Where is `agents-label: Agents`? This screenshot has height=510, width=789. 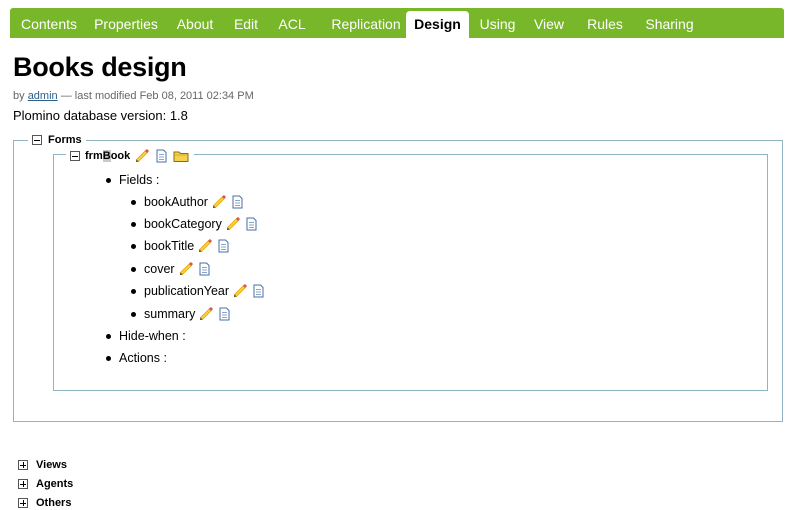
agents-label: Agents is located at coordinates (55, 484).